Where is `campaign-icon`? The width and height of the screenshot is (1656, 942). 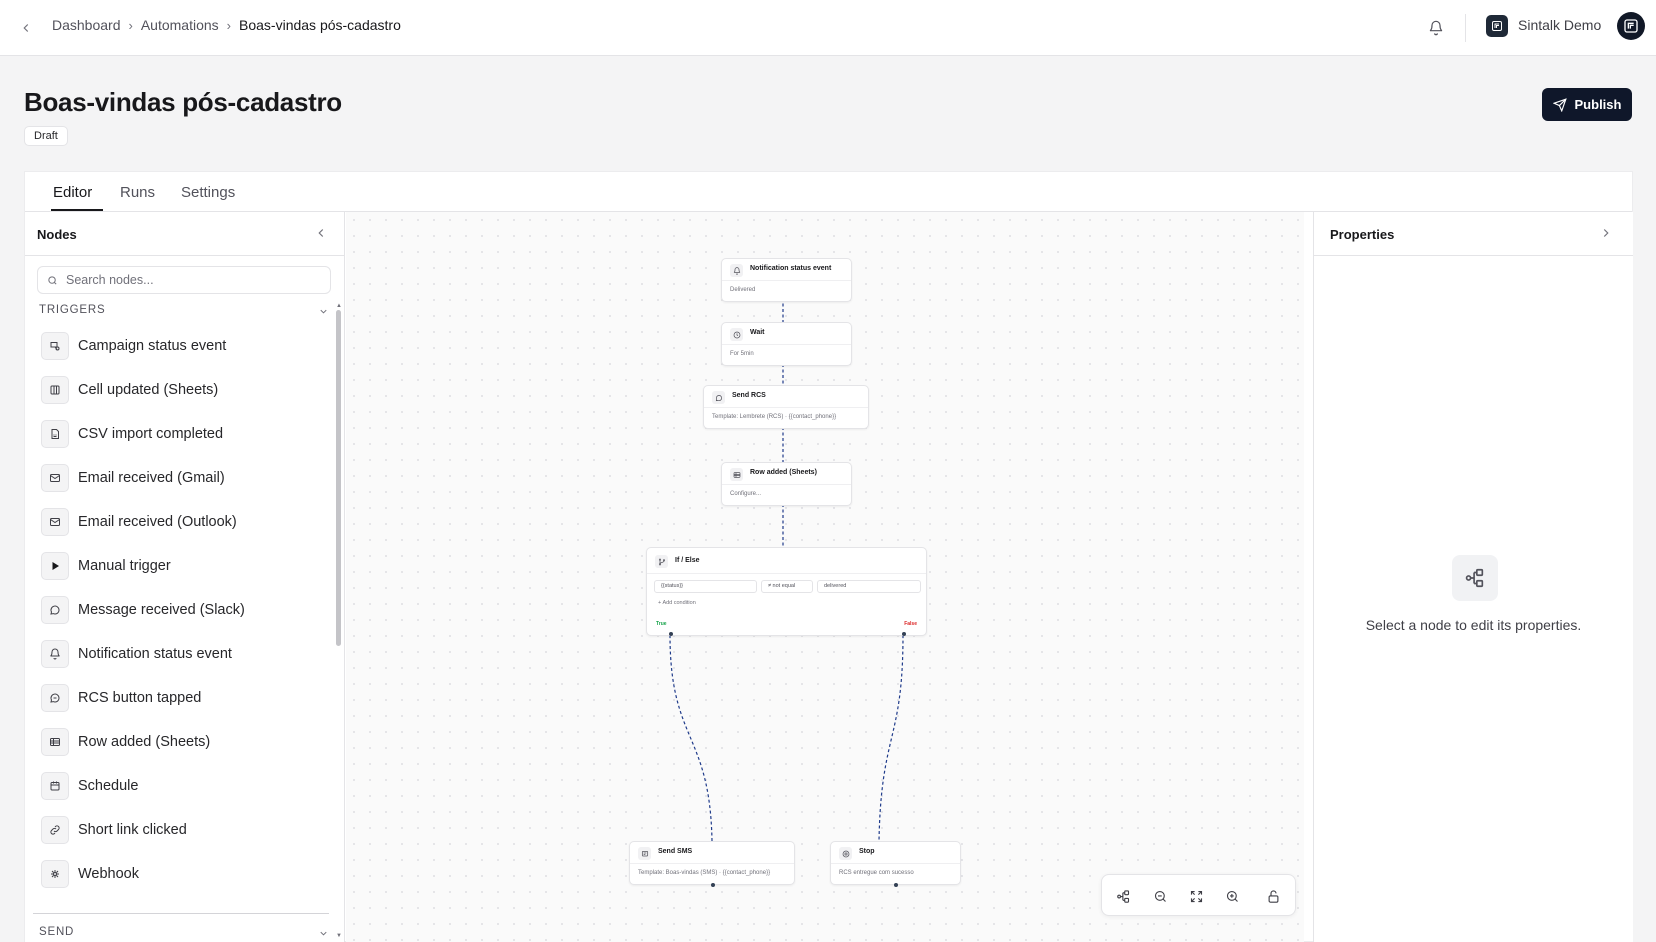
campaign-icon is located at coordinates (55, 346).